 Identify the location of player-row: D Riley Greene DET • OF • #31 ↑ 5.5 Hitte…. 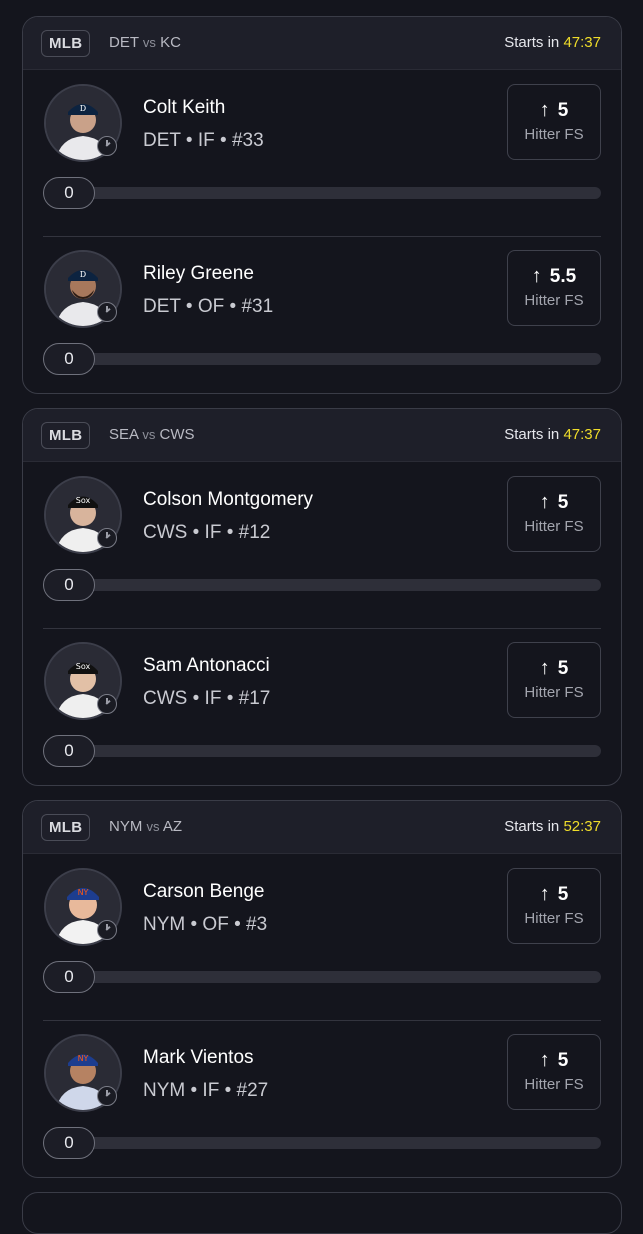
(322, 314).